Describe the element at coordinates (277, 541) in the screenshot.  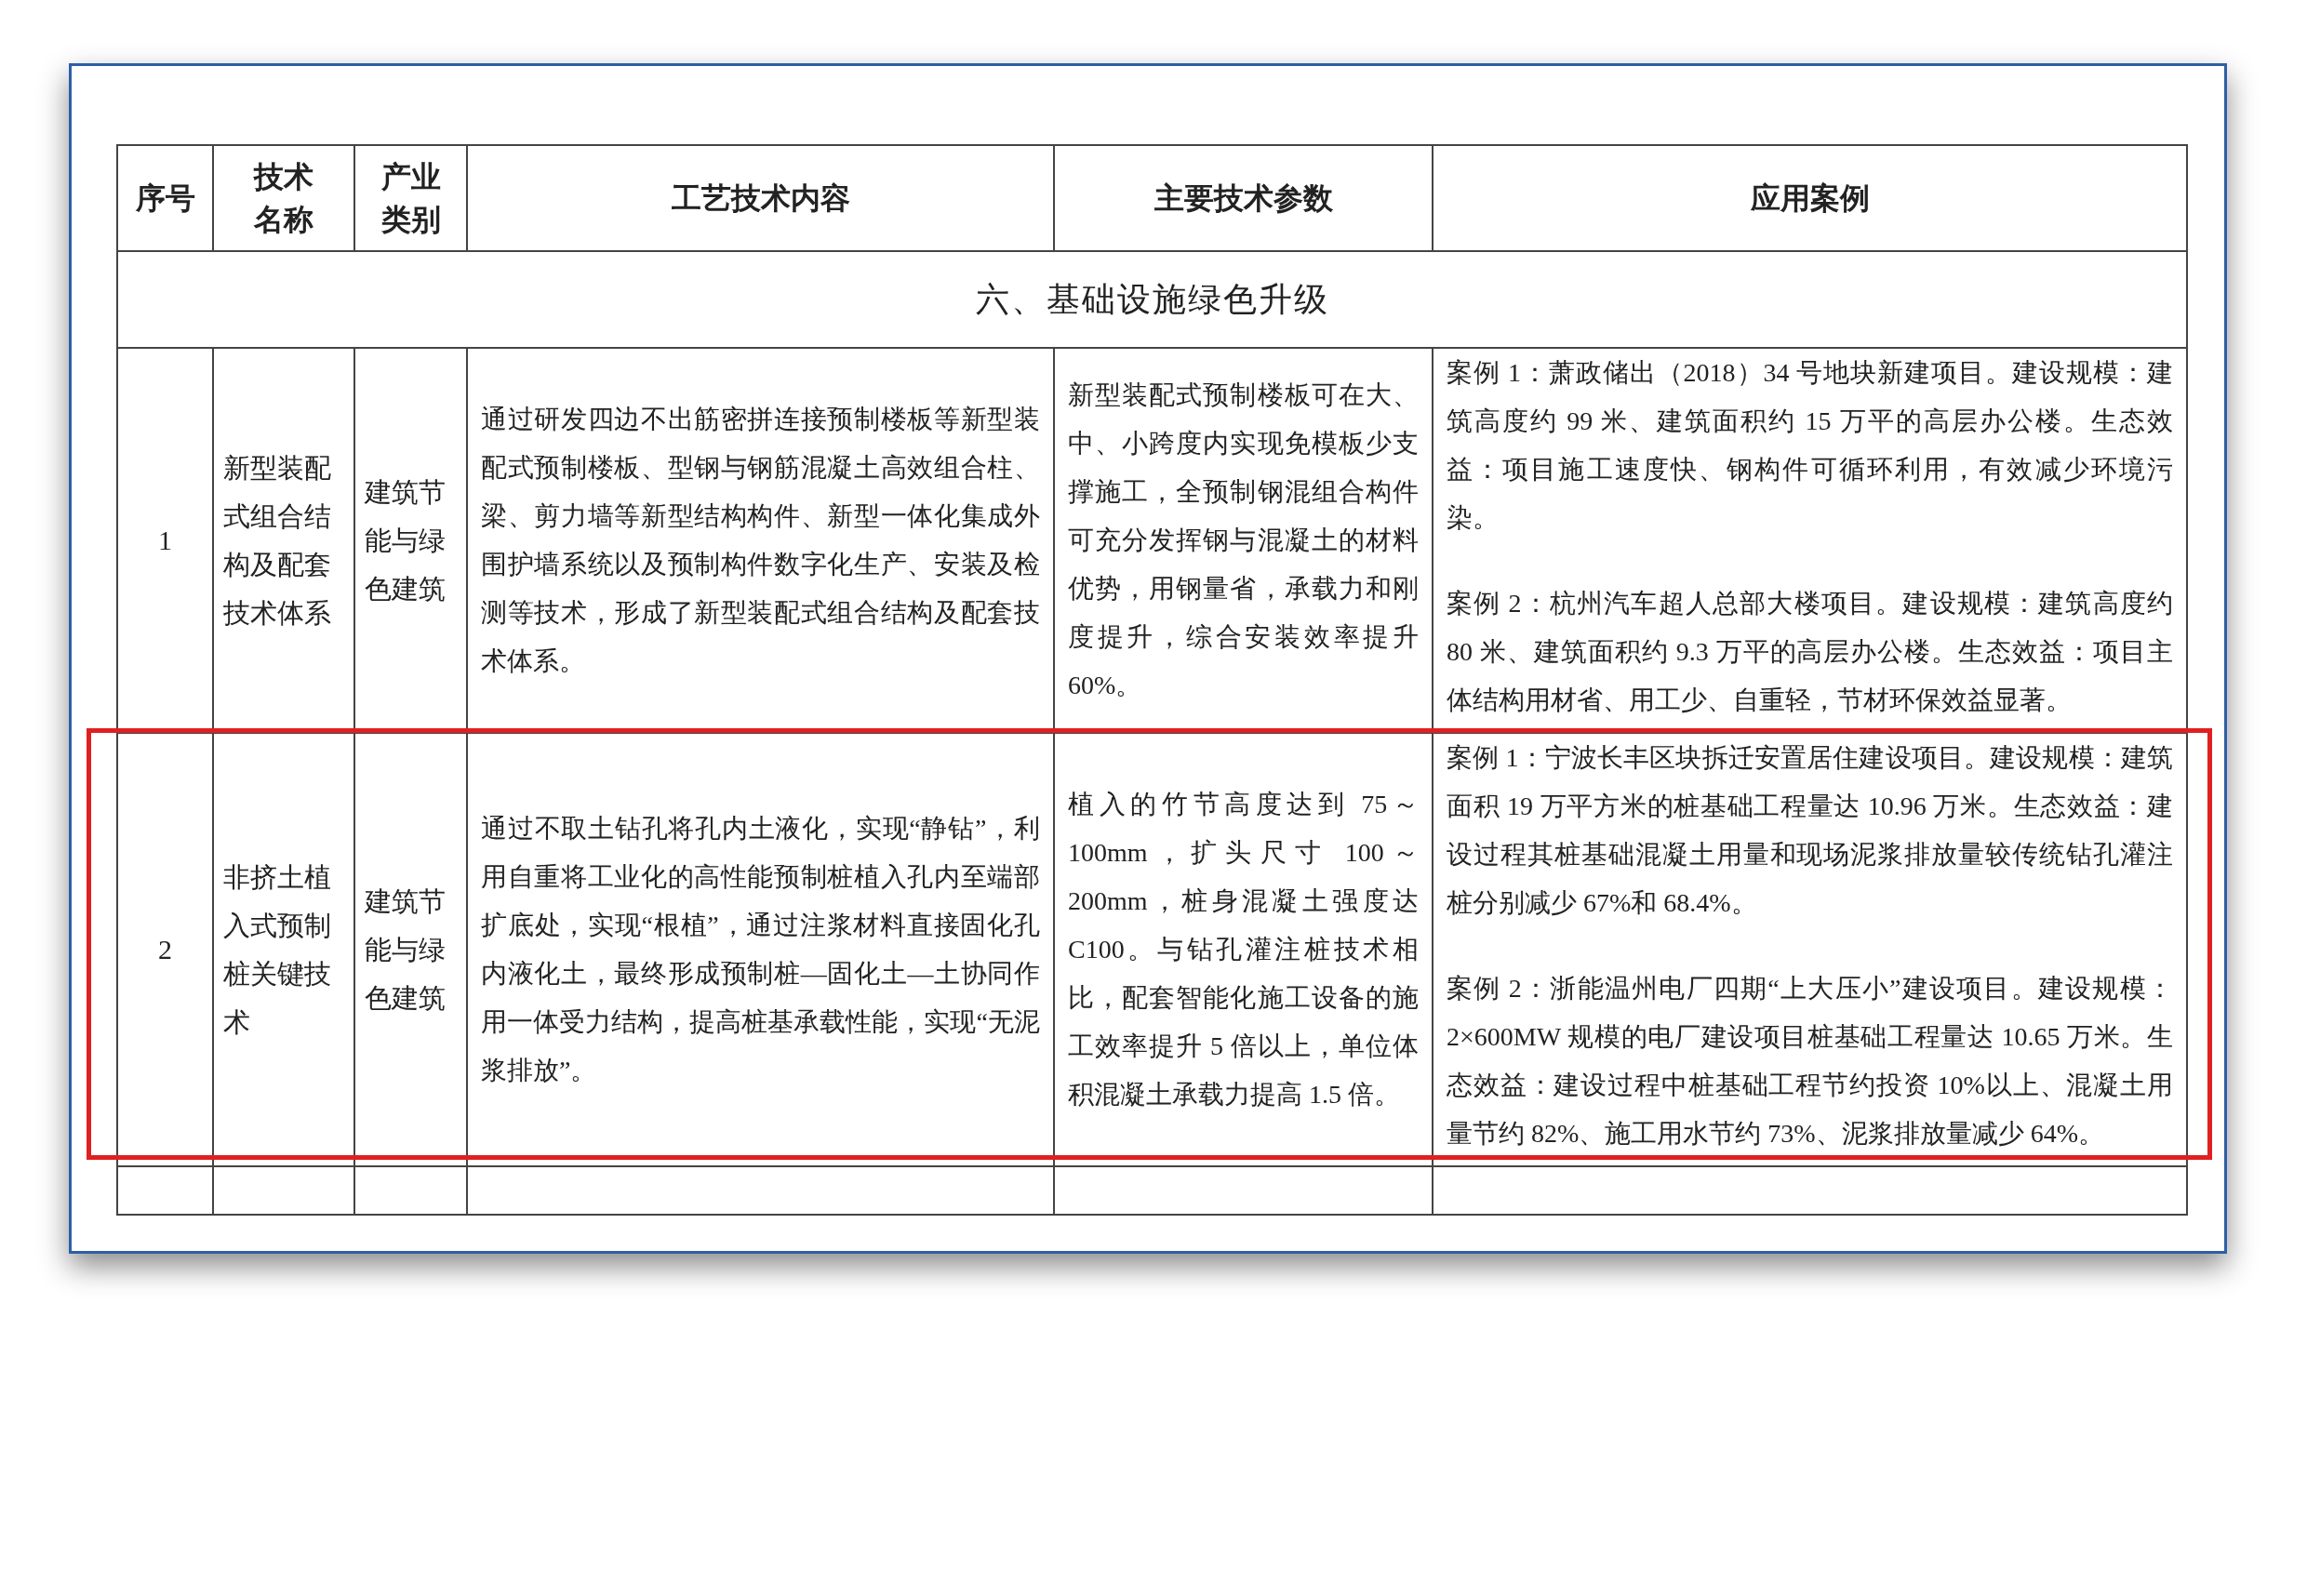
I see `technology-name: 新型装配式组合结构及配套技术体系` at that location.